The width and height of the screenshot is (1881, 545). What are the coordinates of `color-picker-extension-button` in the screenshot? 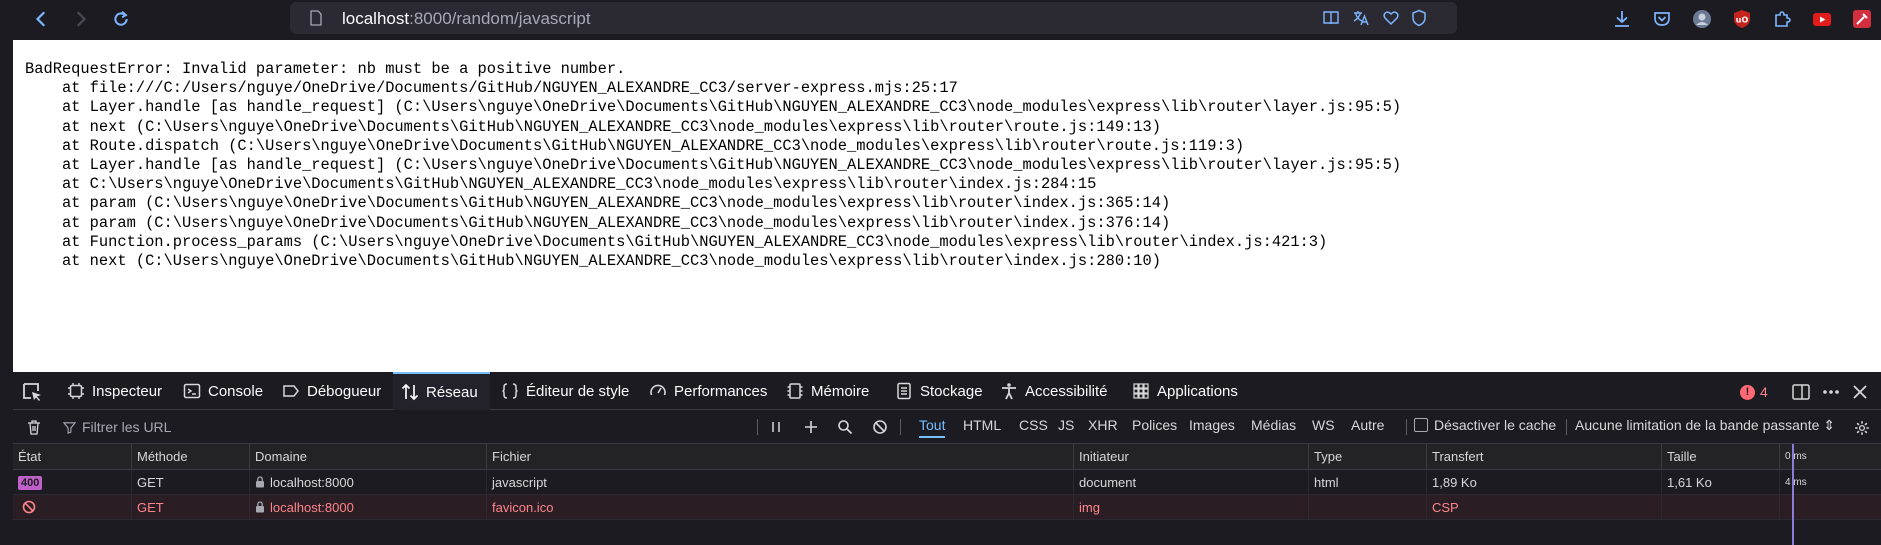 It's located at (1862, 19).